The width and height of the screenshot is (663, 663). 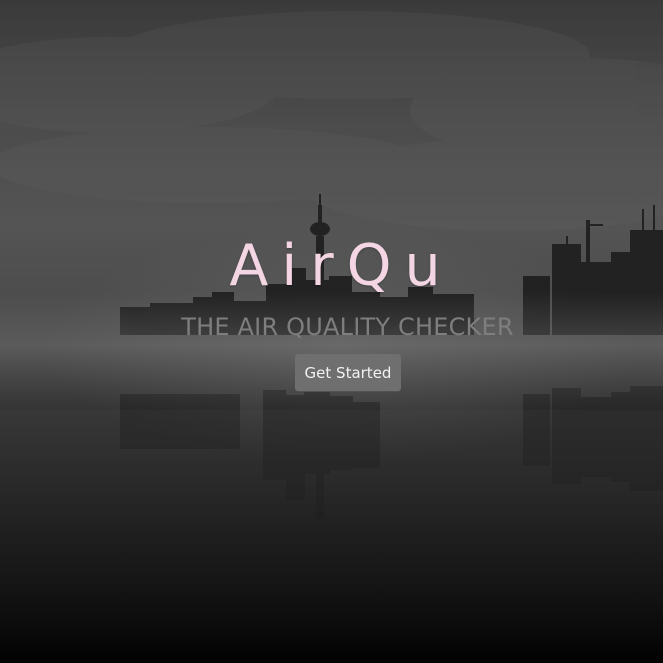 I want to click on get-started-button: Get Started, so click(x=348, y=372).